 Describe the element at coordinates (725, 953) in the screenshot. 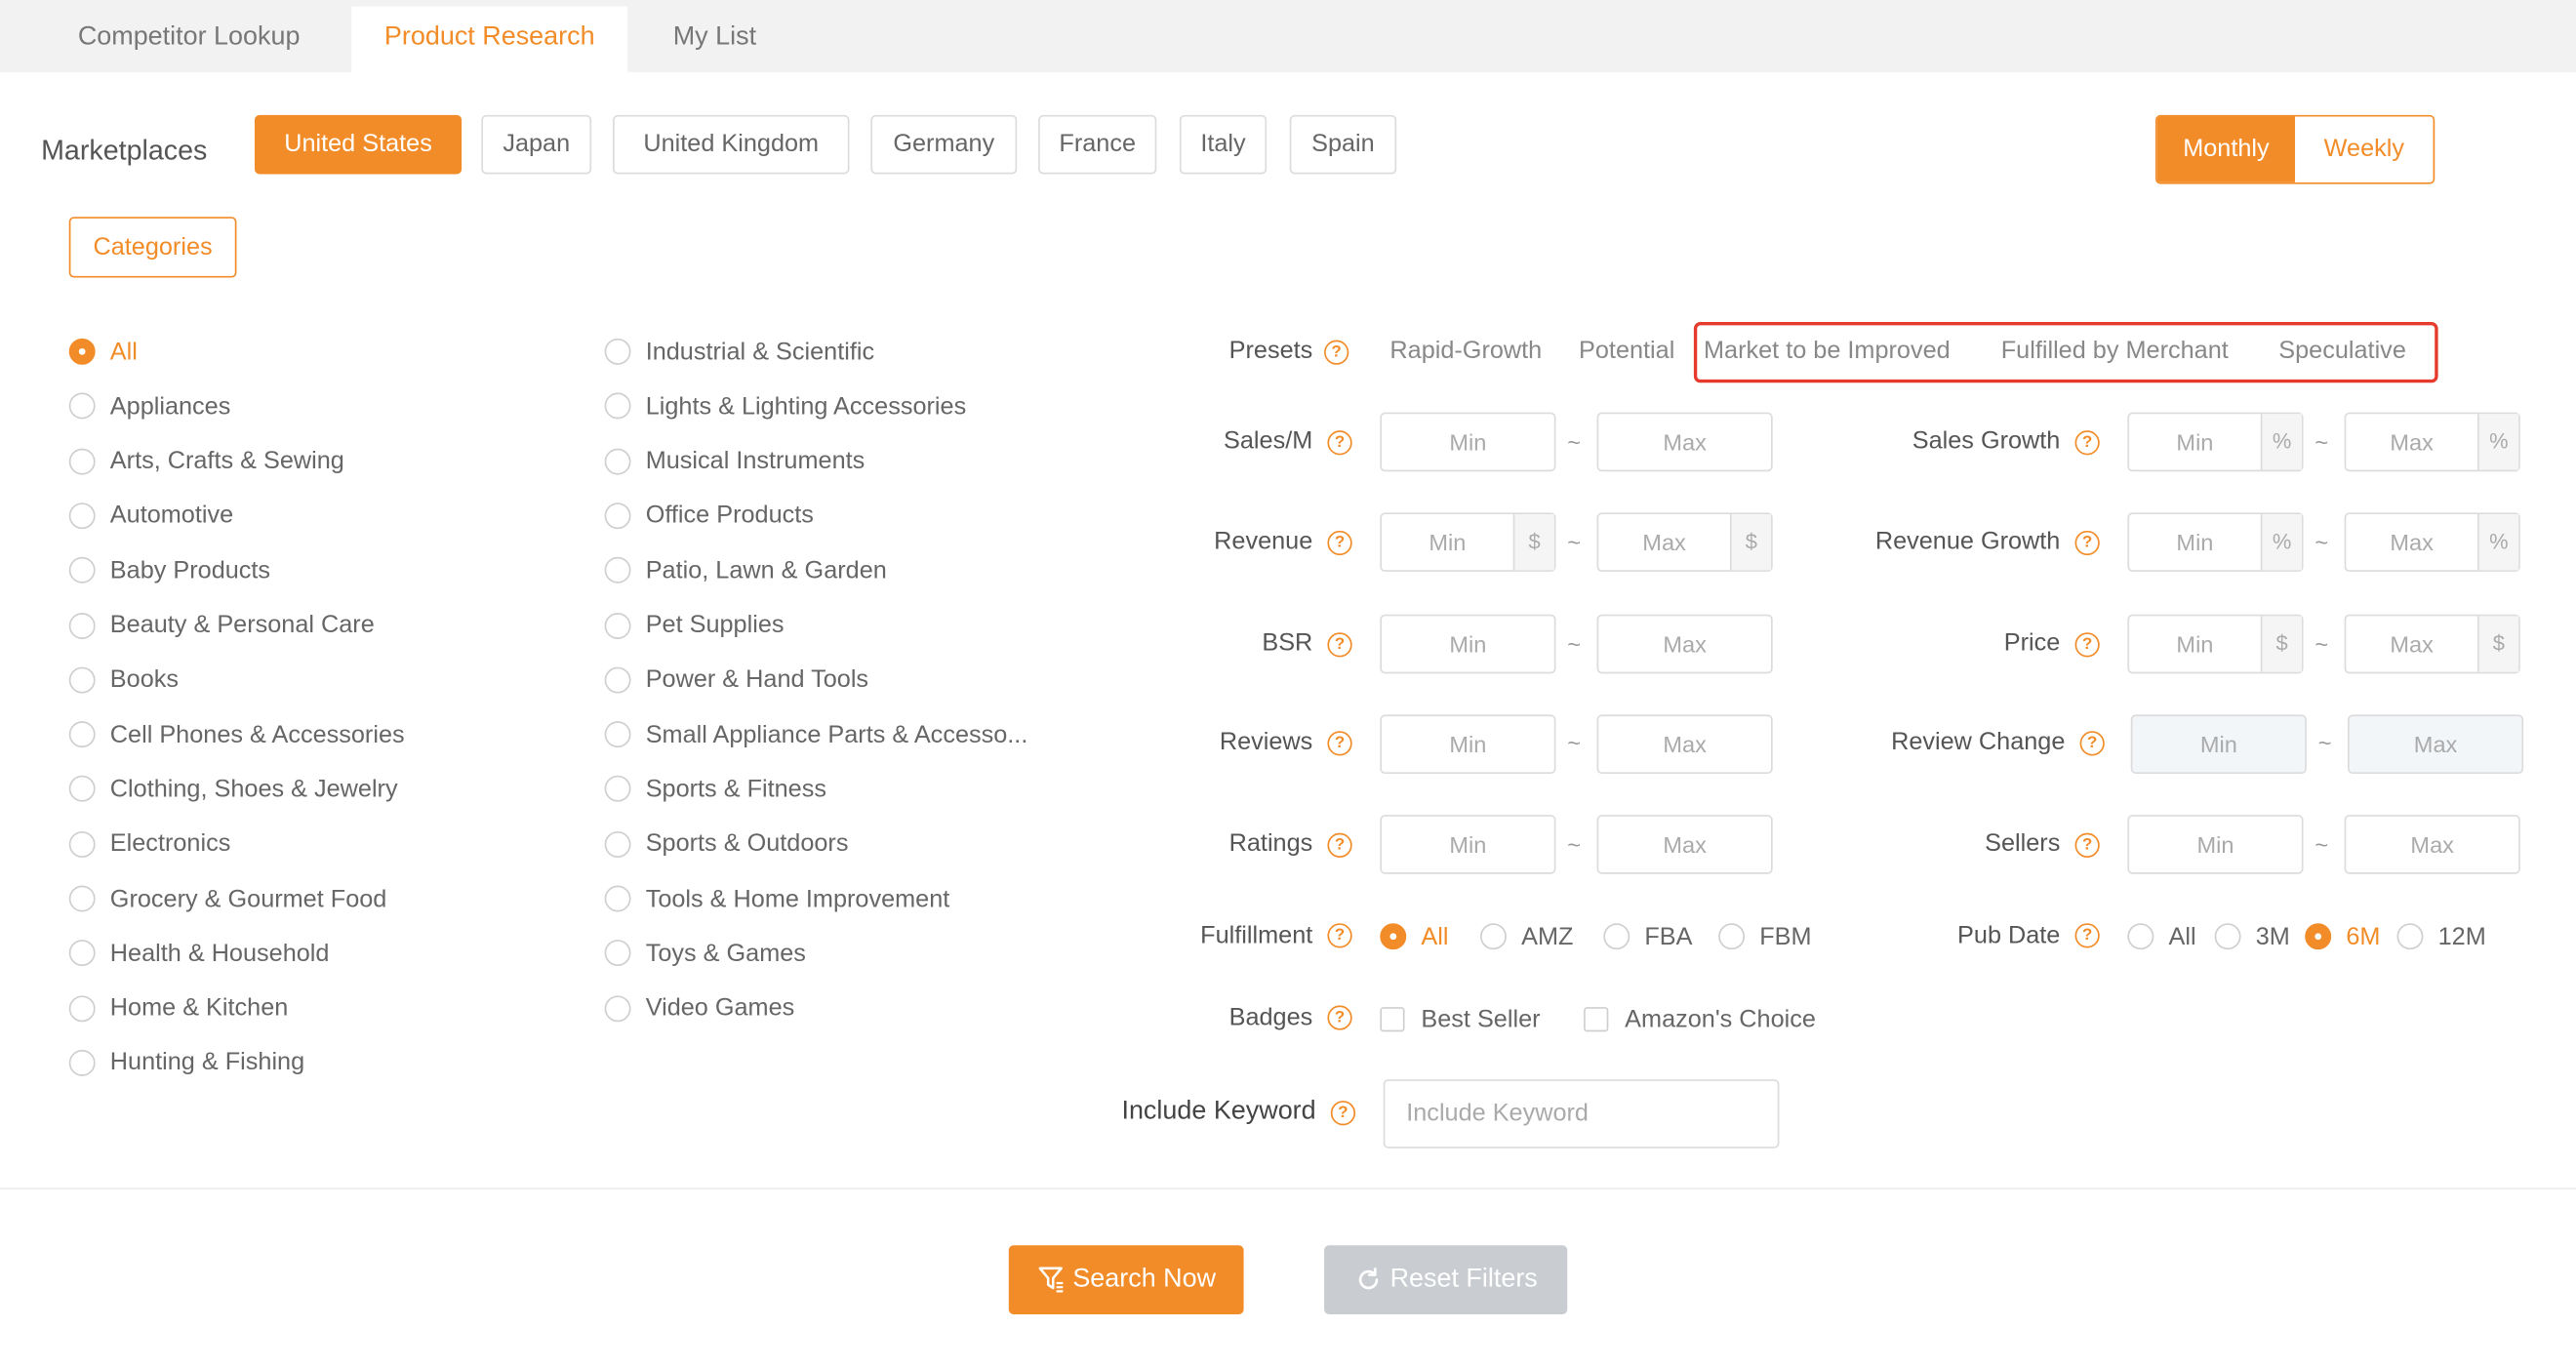

I see `category-label: Toys & Games` at that location.